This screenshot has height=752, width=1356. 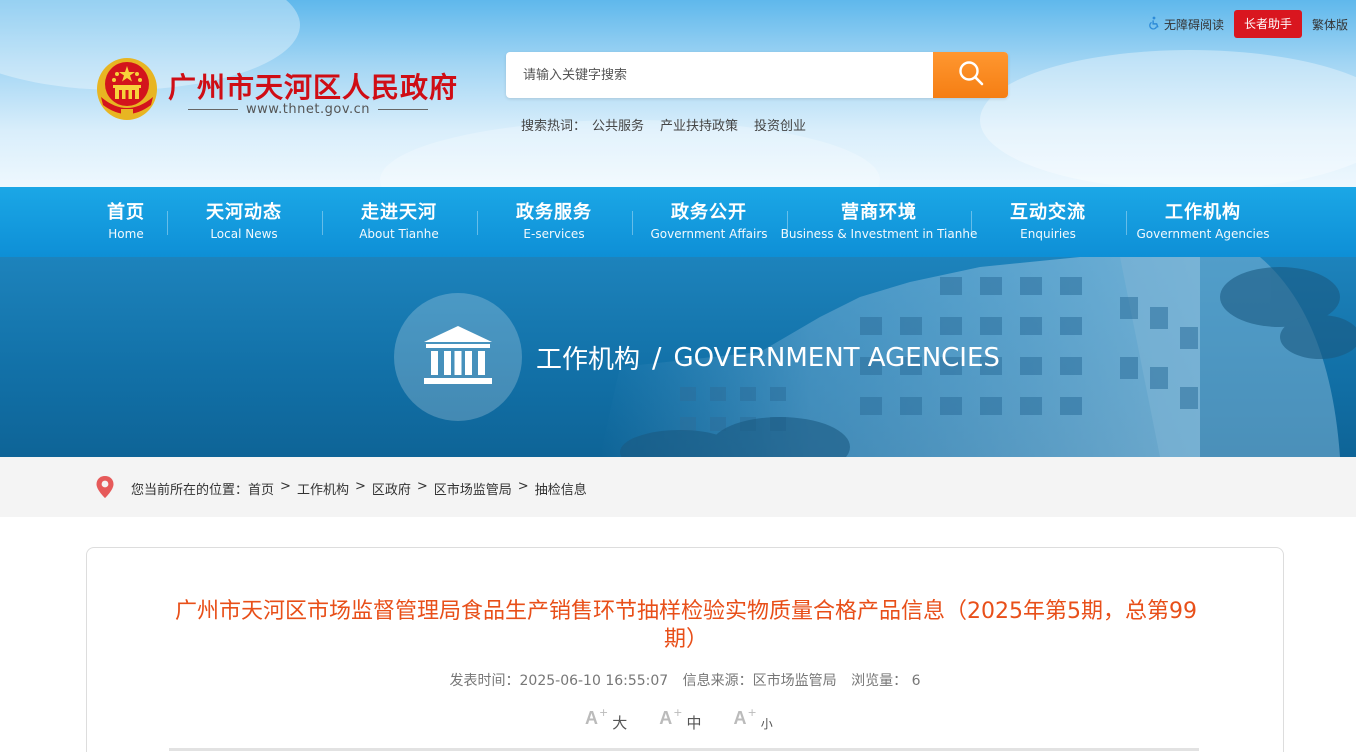 I want to click on government-building-icon, so click(x=458, y=357).